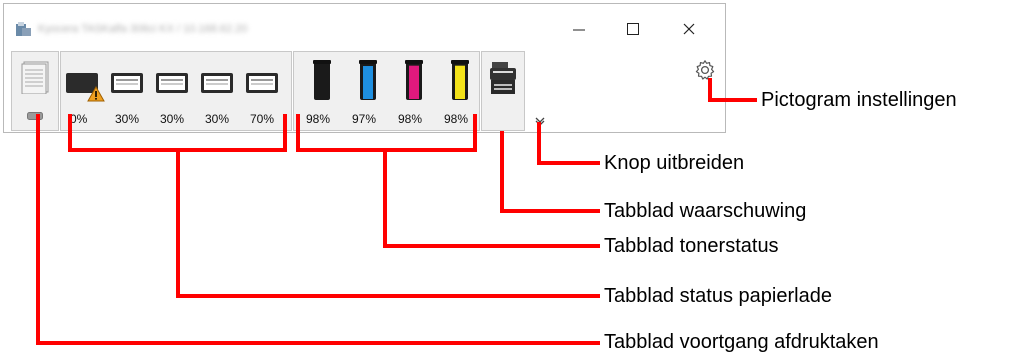 Image resolution: width=1023 pixels, height=354 pixels. Describe the element at coordinates (177, 133) in the screenshot. I see `callout-line-paper-bracket` at that location.